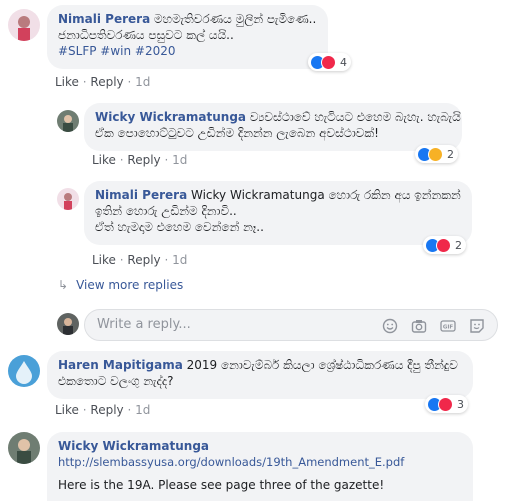  I want to click on reaction-count: 4, so click(343, 62).